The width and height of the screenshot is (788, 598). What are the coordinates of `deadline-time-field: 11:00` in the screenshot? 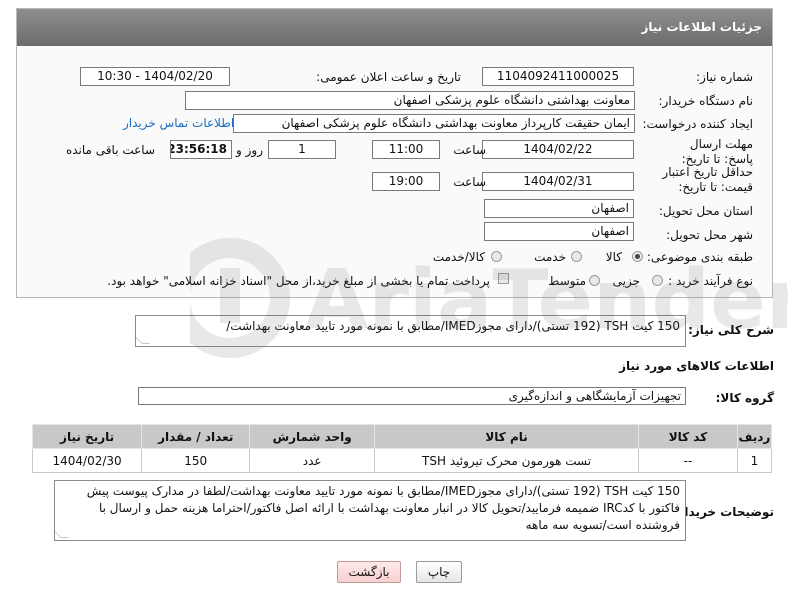 It's located at (406, 149).